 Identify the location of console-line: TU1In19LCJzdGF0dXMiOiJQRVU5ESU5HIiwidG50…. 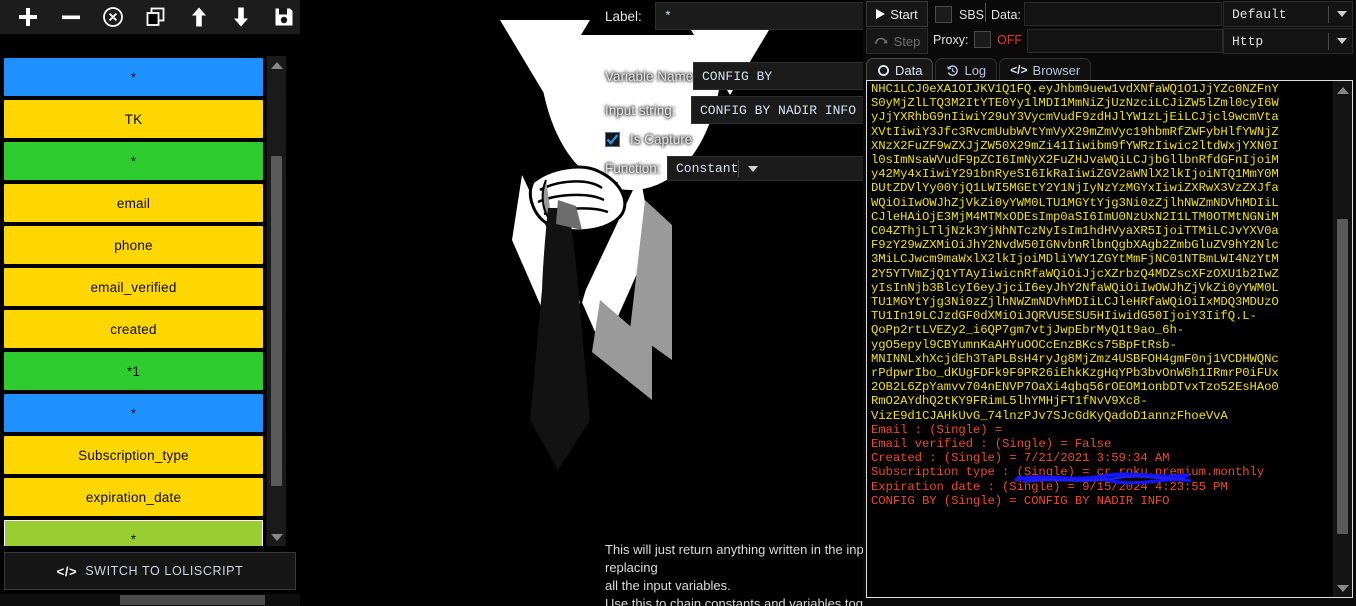
(1064, 316).